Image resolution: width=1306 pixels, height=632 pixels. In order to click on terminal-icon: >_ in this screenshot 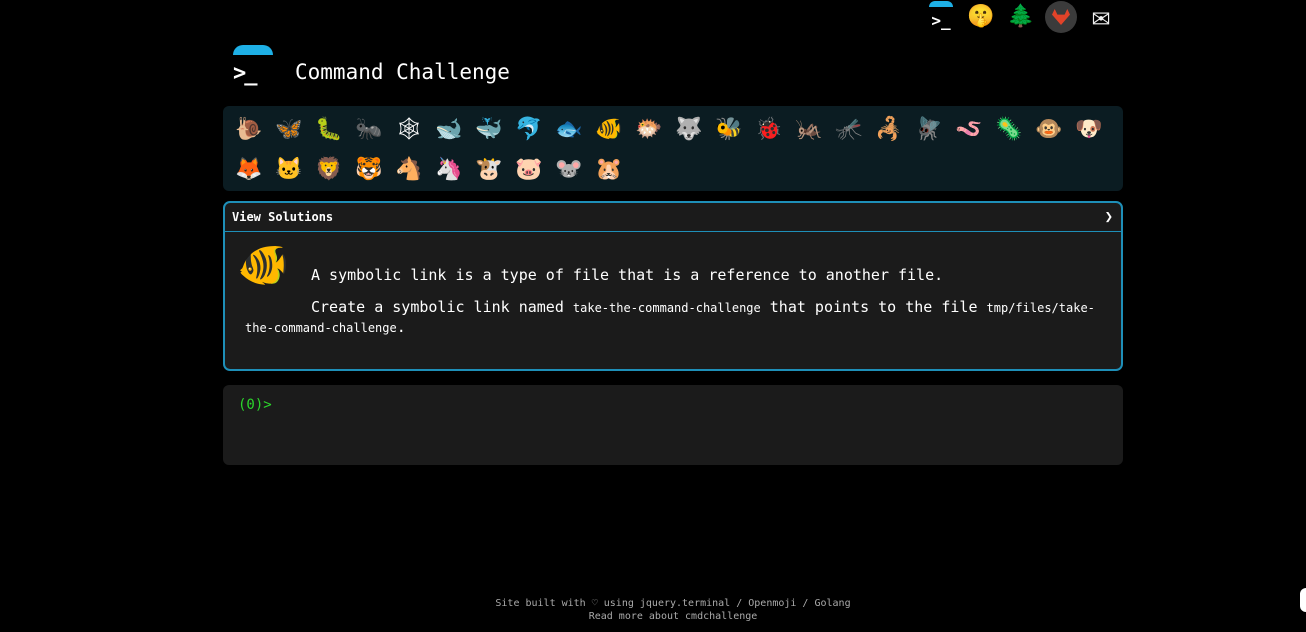, I will do `click(941, 17)`.